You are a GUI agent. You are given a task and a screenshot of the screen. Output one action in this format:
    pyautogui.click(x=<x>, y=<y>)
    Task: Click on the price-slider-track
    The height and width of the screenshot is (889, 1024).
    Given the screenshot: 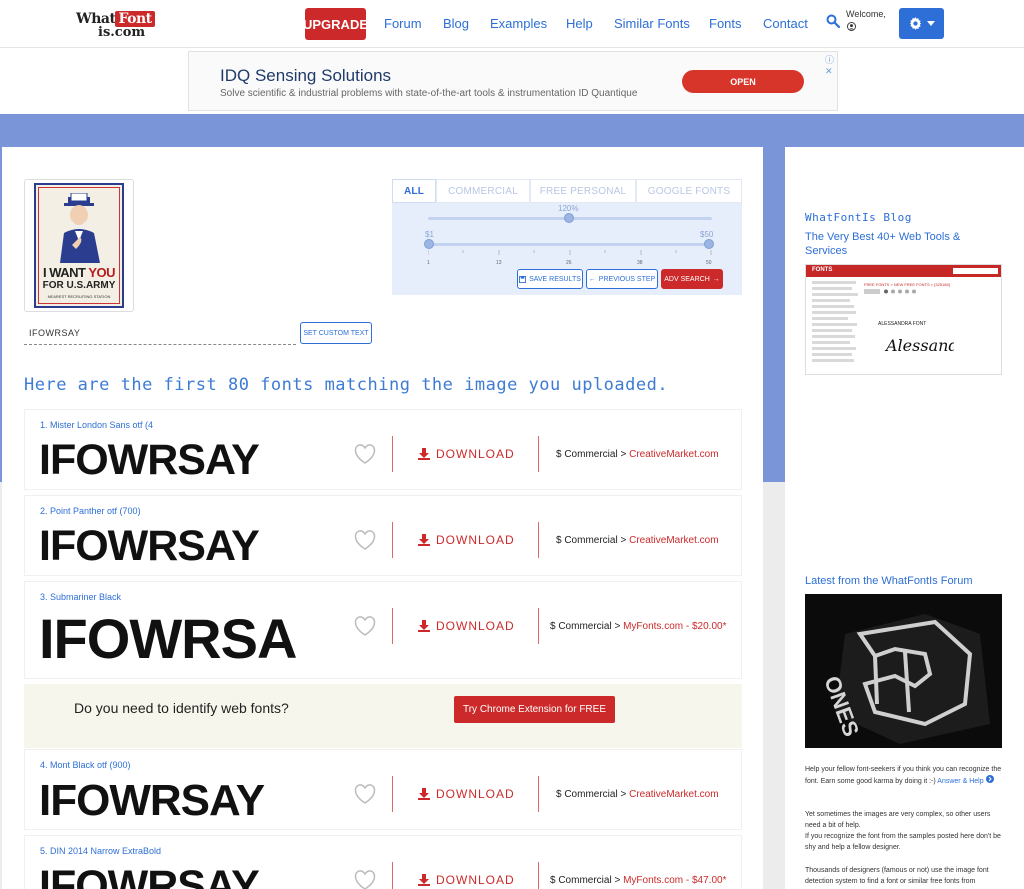 What is the action you would take?
    pyautogui.click(x=570, y=244)
    